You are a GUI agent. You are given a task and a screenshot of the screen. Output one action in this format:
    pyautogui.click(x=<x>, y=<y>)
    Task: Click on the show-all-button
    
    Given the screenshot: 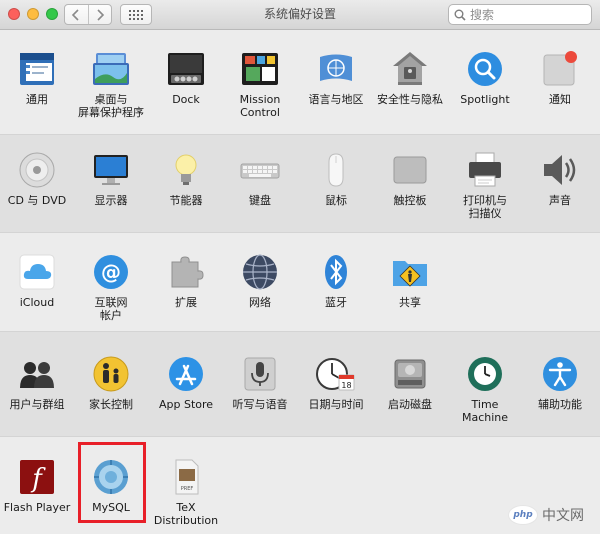 What is the action you would take?
    pyautogui.click(x=136, y=14)
    